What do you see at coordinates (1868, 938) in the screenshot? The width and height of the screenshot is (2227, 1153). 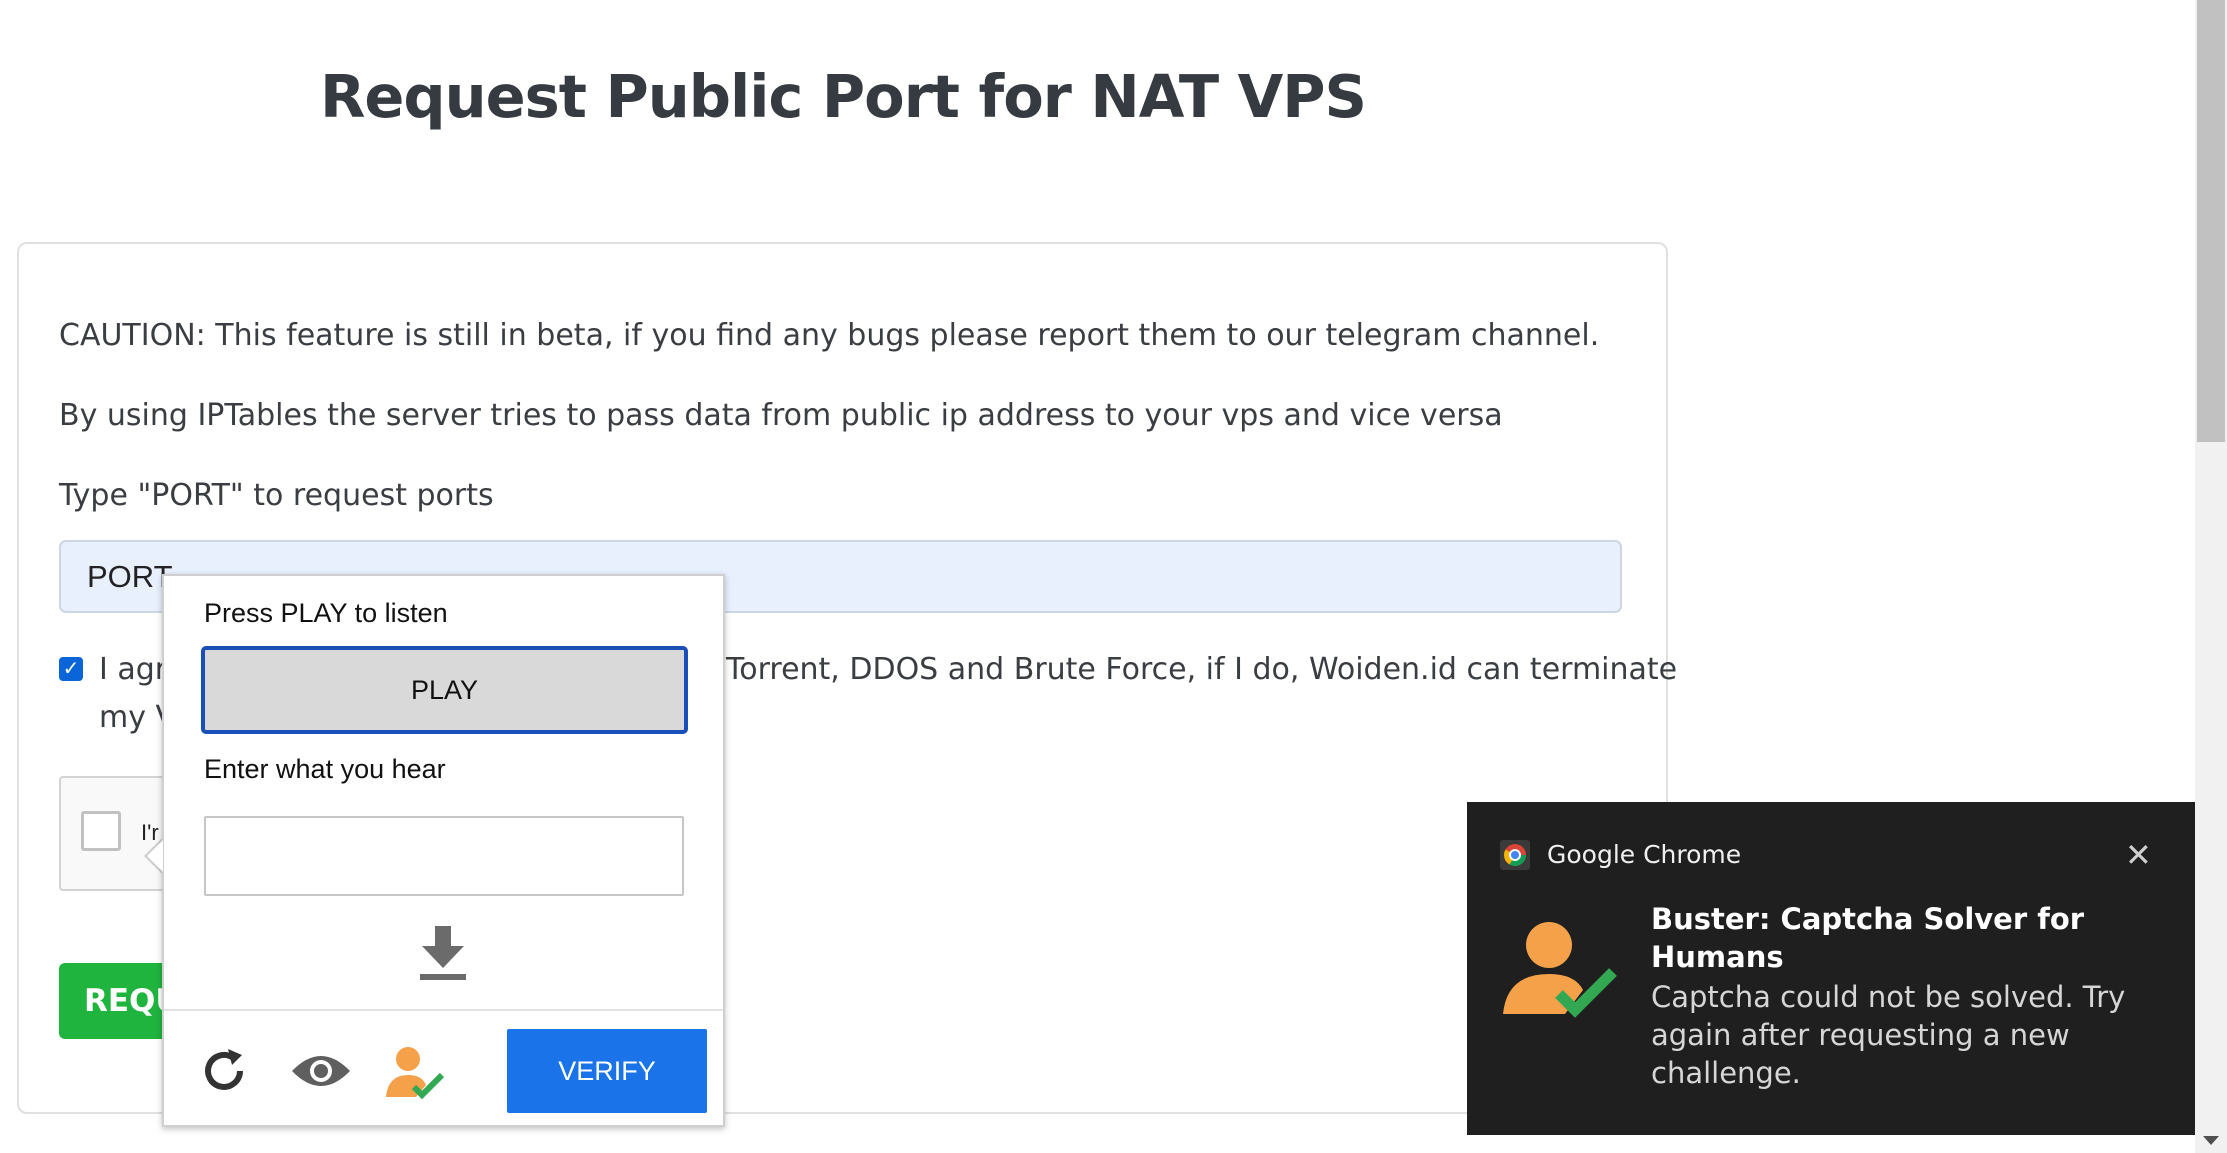 I see `notification-title: Buster: Captcha Solver for Humans` at bounding box center [1868, 938].